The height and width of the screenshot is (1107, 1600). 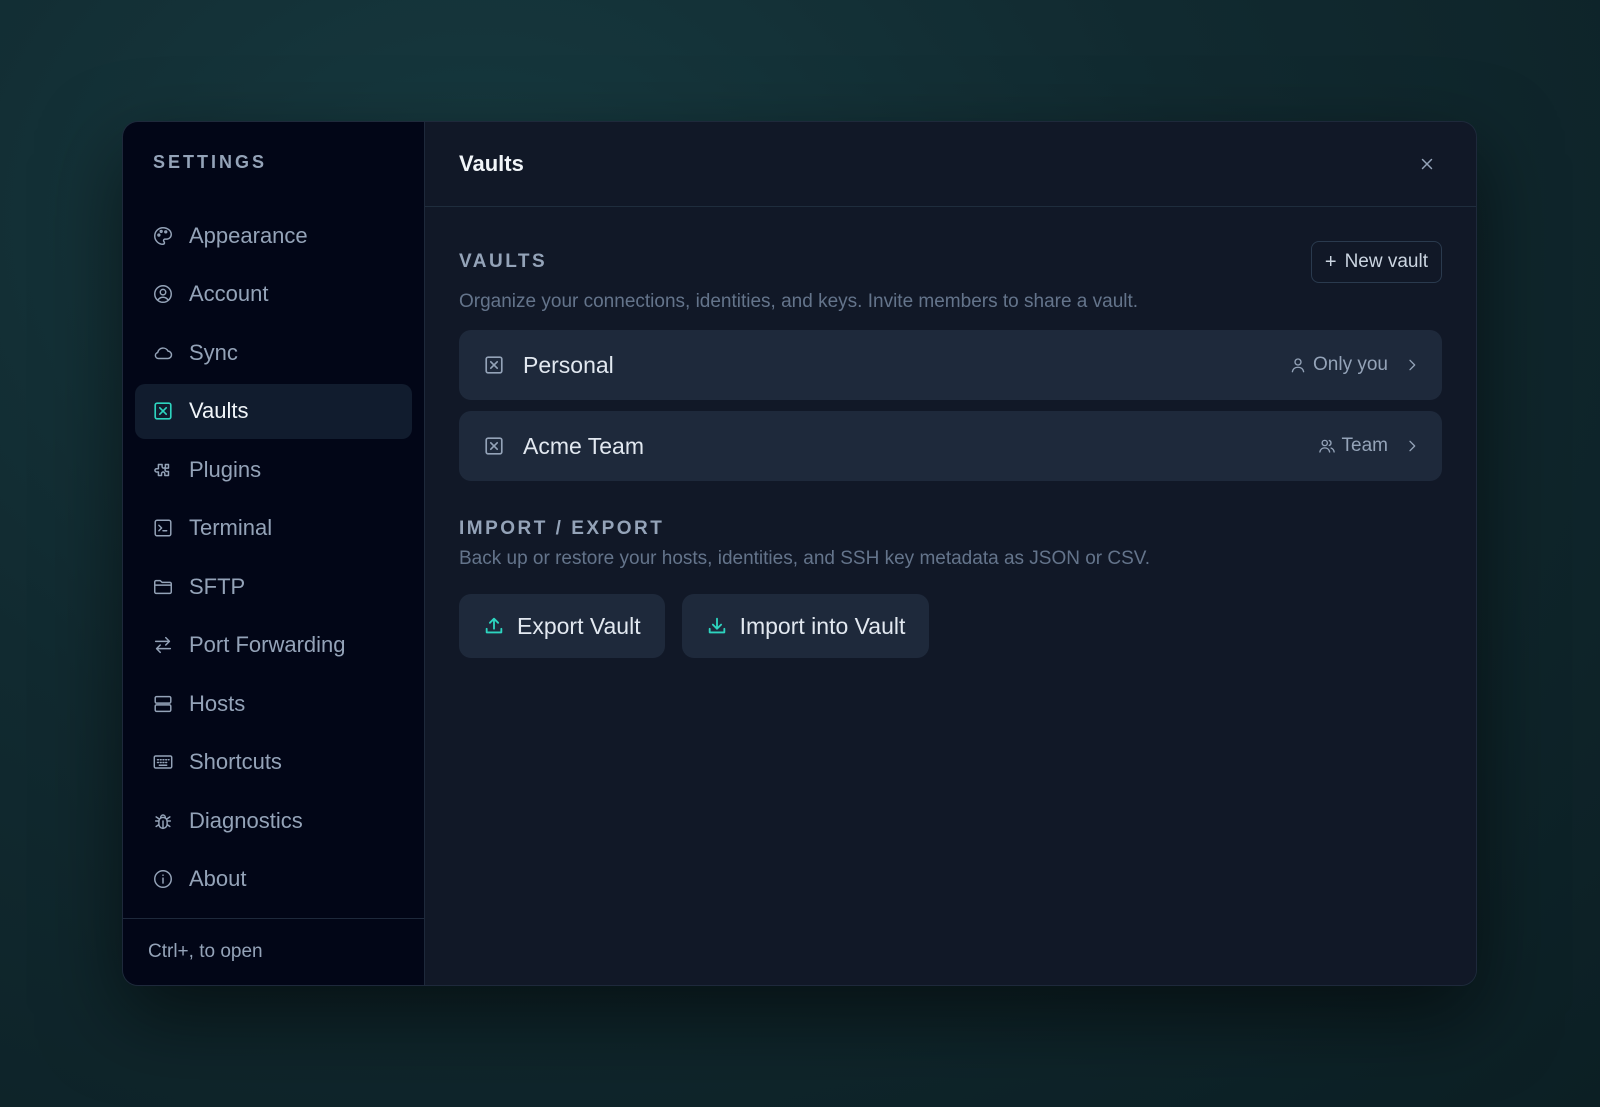 What do you see at coordinates (163, 470) in the screenshot?
I see `puzzle-icon` at bounding box center [163, 470].